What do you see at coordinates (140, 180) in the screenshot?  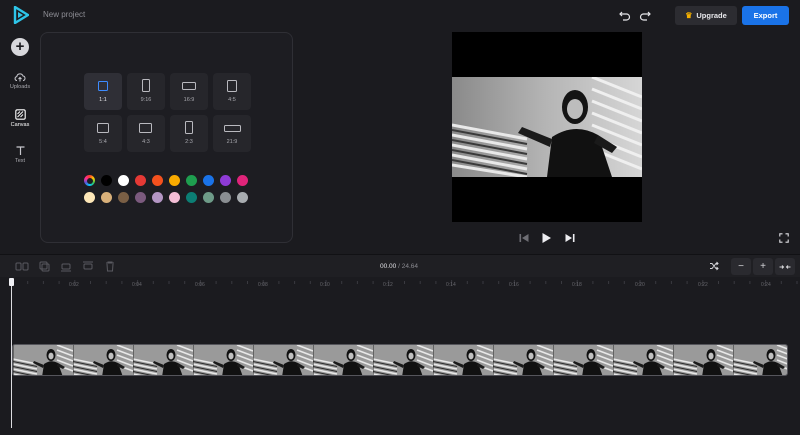 I see `color-swatch-red` at bounding box center [140, 180].